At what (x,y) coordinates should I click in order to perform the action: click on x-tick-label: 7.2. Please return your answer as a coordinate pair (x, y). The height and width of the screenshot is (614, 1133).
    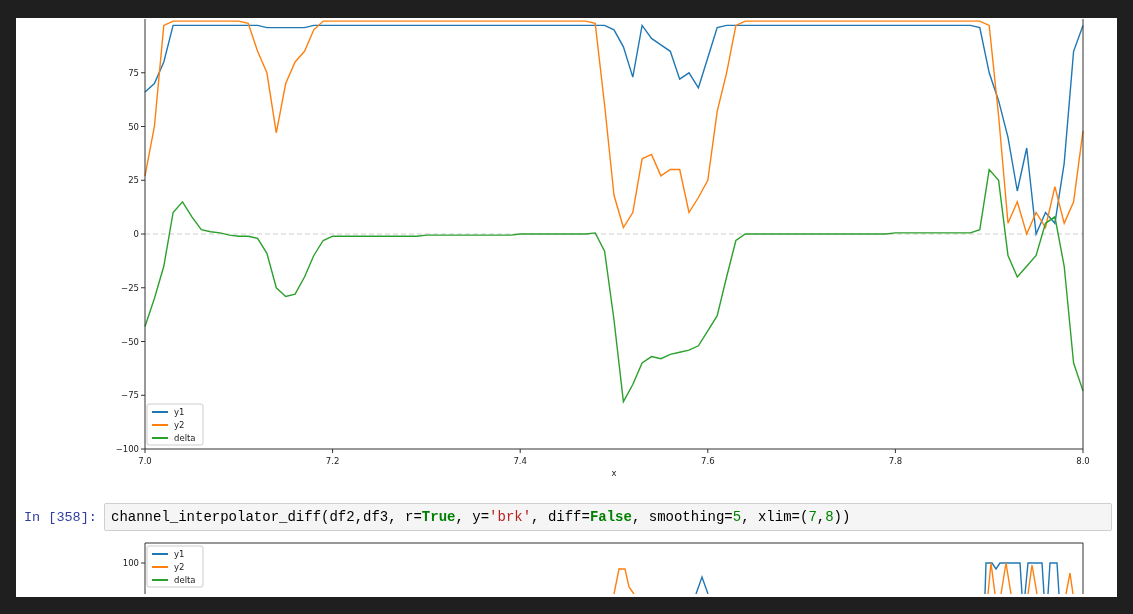
    Looking at the image, I should click on (332, 461).